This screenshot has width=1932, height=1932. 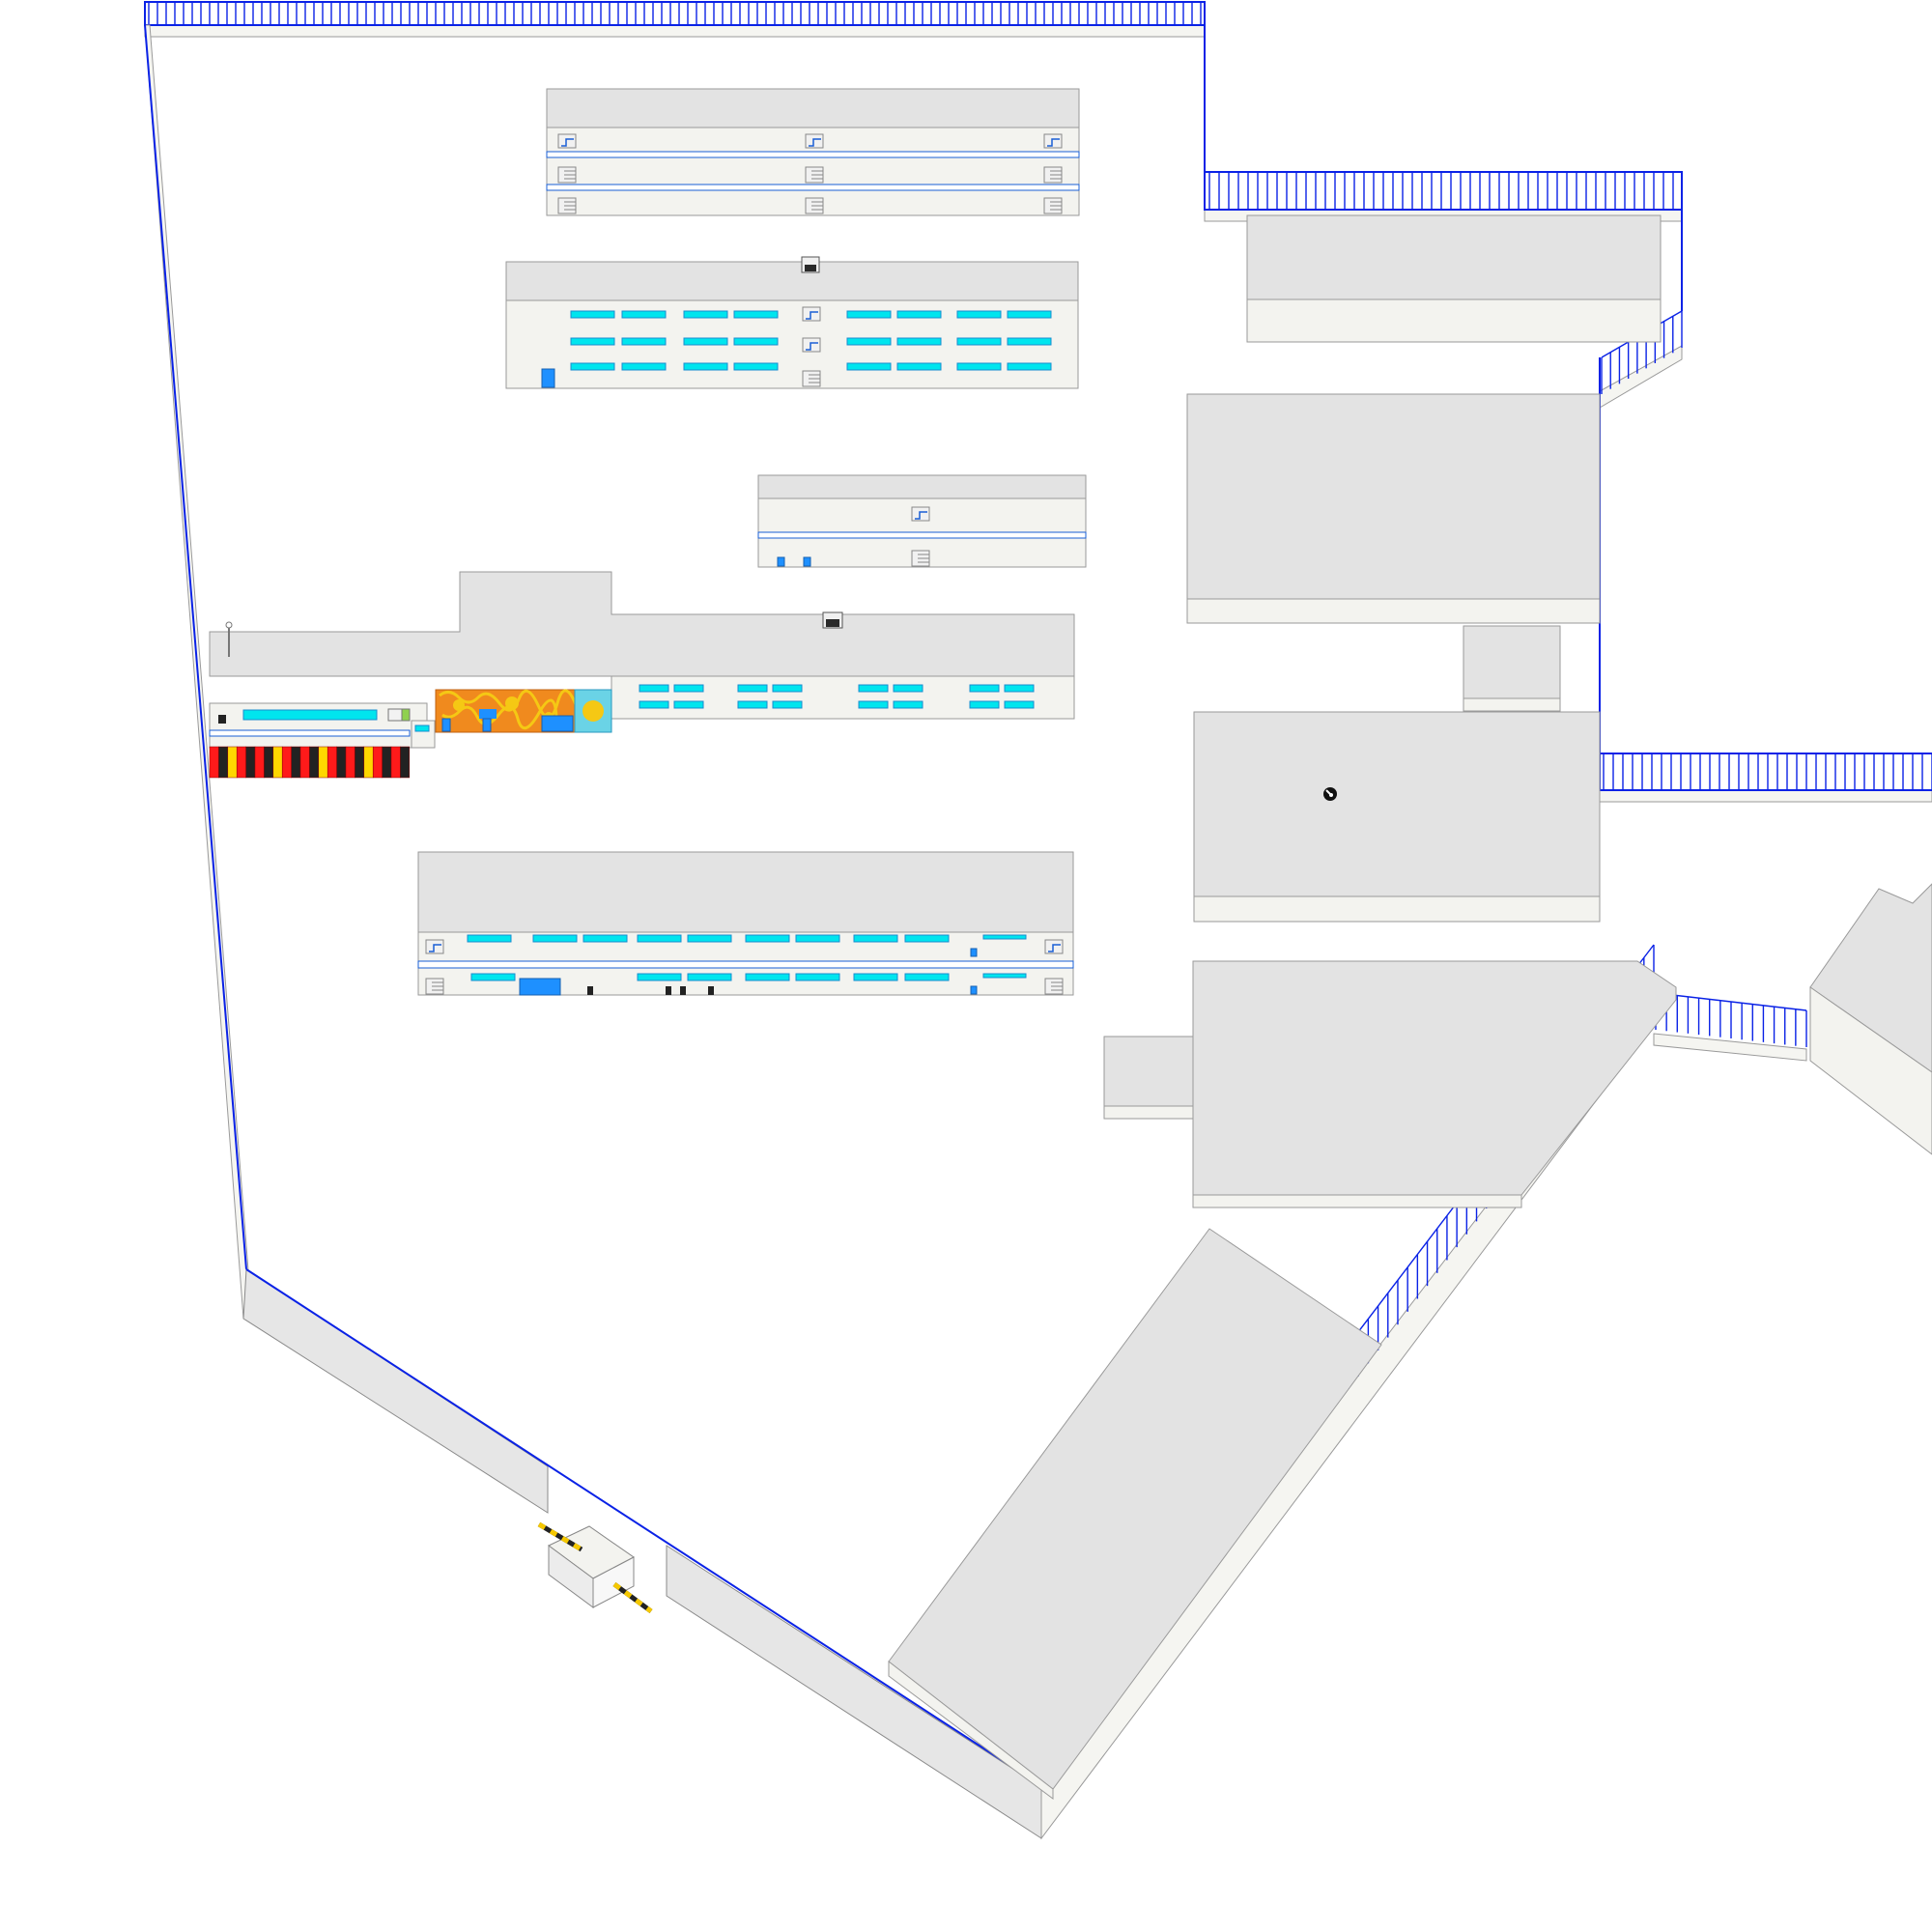 What do you see at coordinates (1454, 278) in the screenshot?
I see `building-f` at bounding box center [1454, 278].